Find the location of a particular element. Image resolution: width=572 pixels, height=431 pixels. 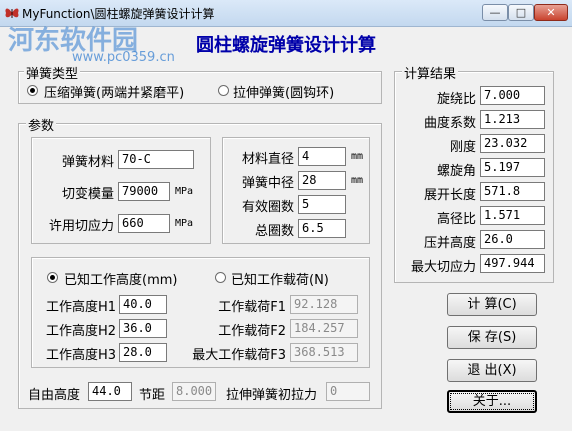

close-button: ✕ is located at coordinates (551, 12).